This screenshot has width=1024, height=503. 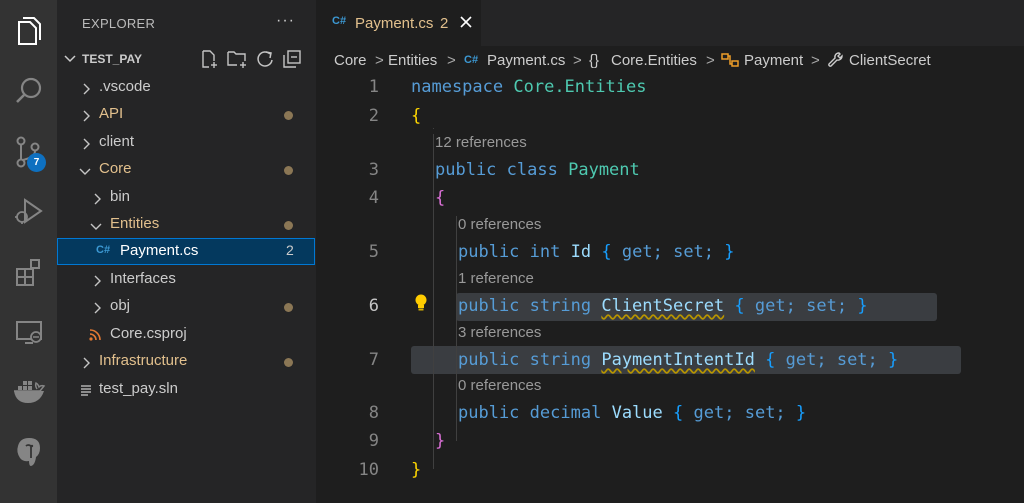 What do you see at coordinates (28, 211) in the screenshot?
I see `run-debug-icon` at bounding box center [28, 211].